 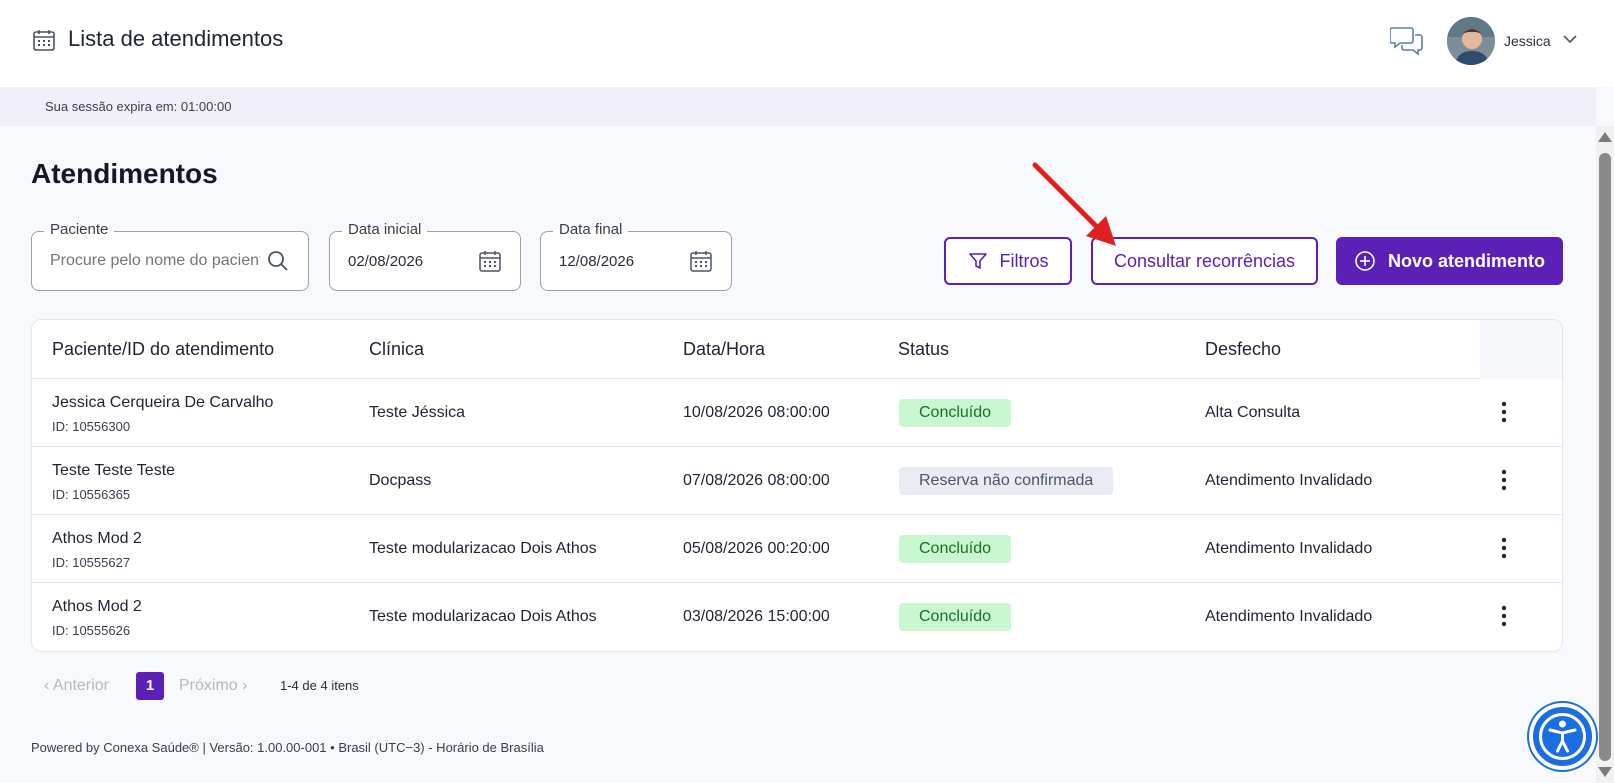 I want to click on start-date-value: 02/08/2026, so click(x=385, y=261).